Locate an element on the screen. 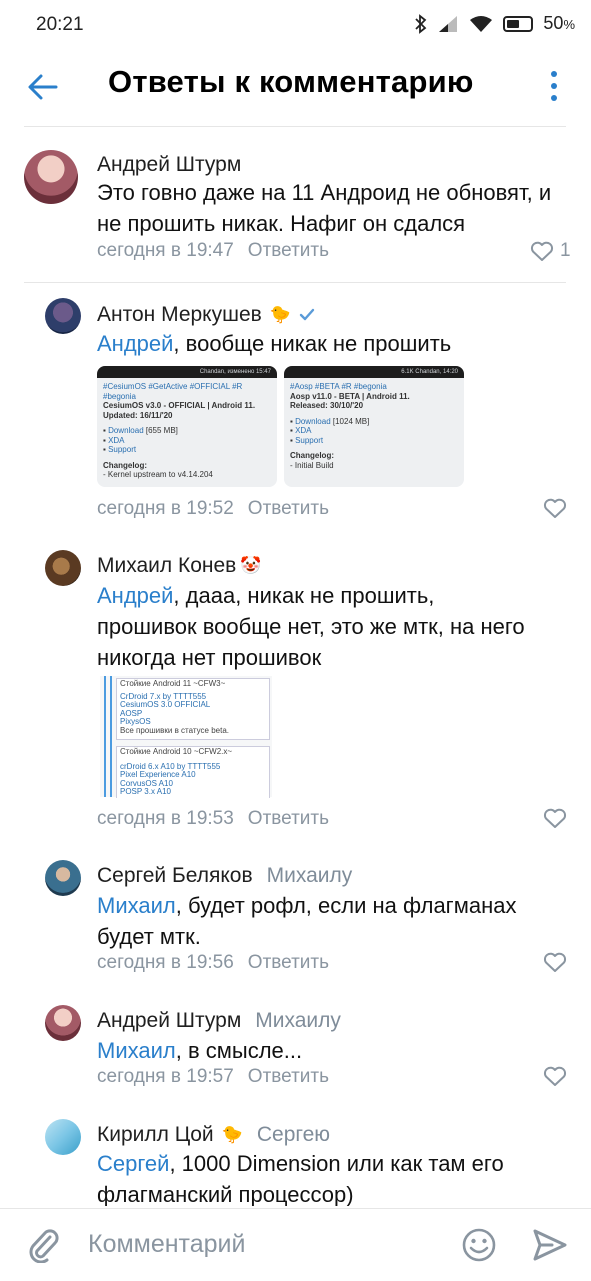  bluetooth-icon is located at coordinates (421, 23).